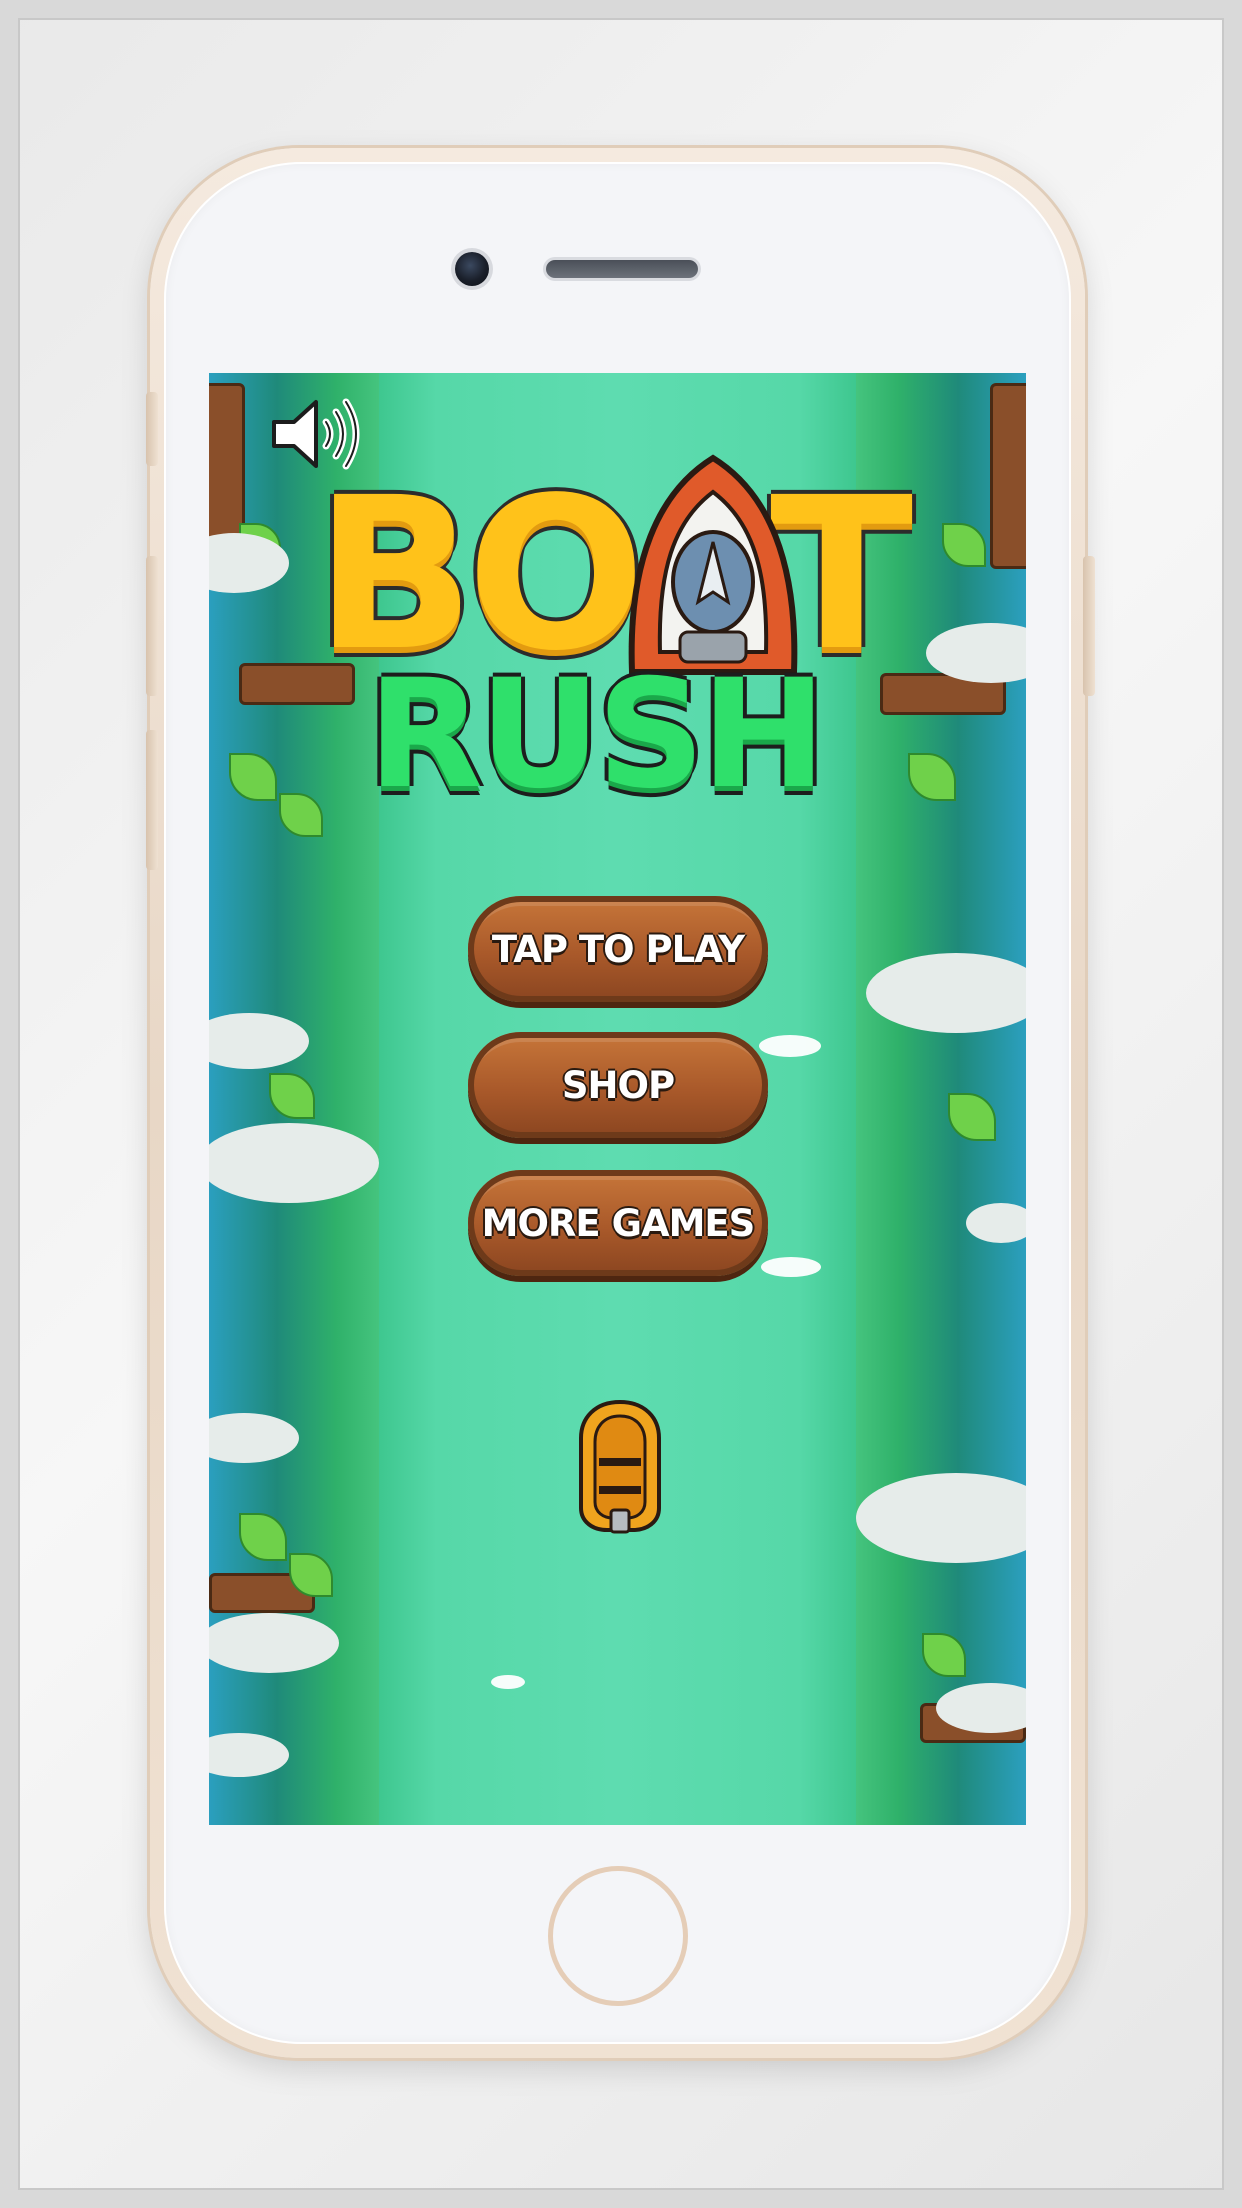 This screenshot has height=2208, width=1242. What do you see at coordinates (620, 1466) in the screenshot?
I see `rubber-boat-icon` at bounding box center [620, 1466].